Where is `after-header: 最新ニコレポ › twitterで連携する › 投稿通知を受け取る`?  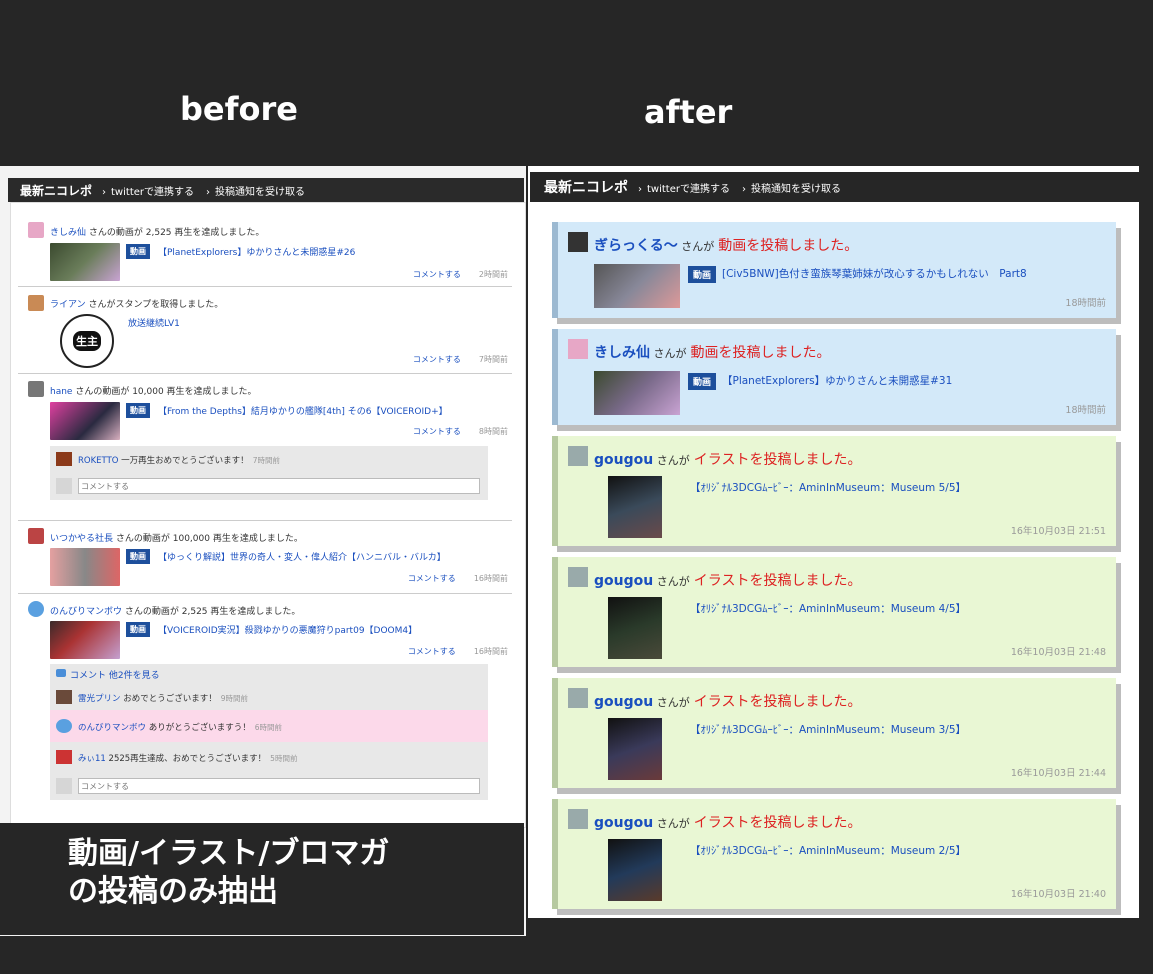 after-header: 最新ニコレポ › twitterで連携する › 投稿通知を受け取る is located at coordinates (834, 187).